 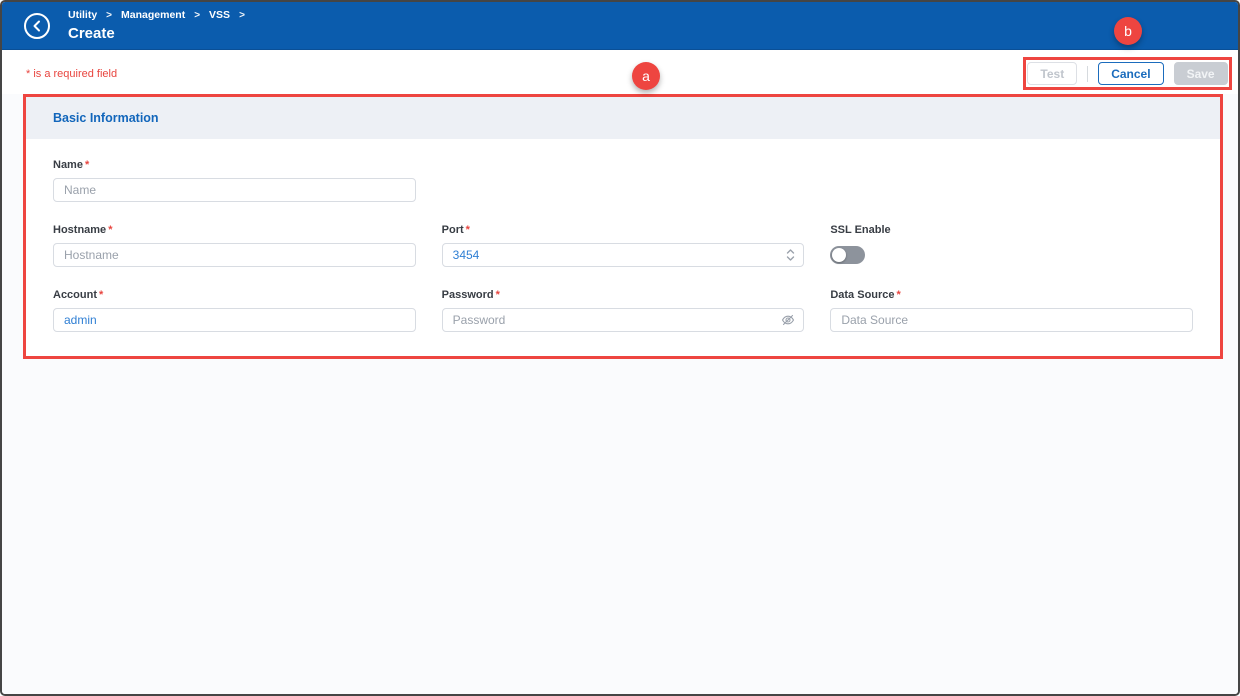 I want to click on test-button: Test, so click(x=1052, y=73).